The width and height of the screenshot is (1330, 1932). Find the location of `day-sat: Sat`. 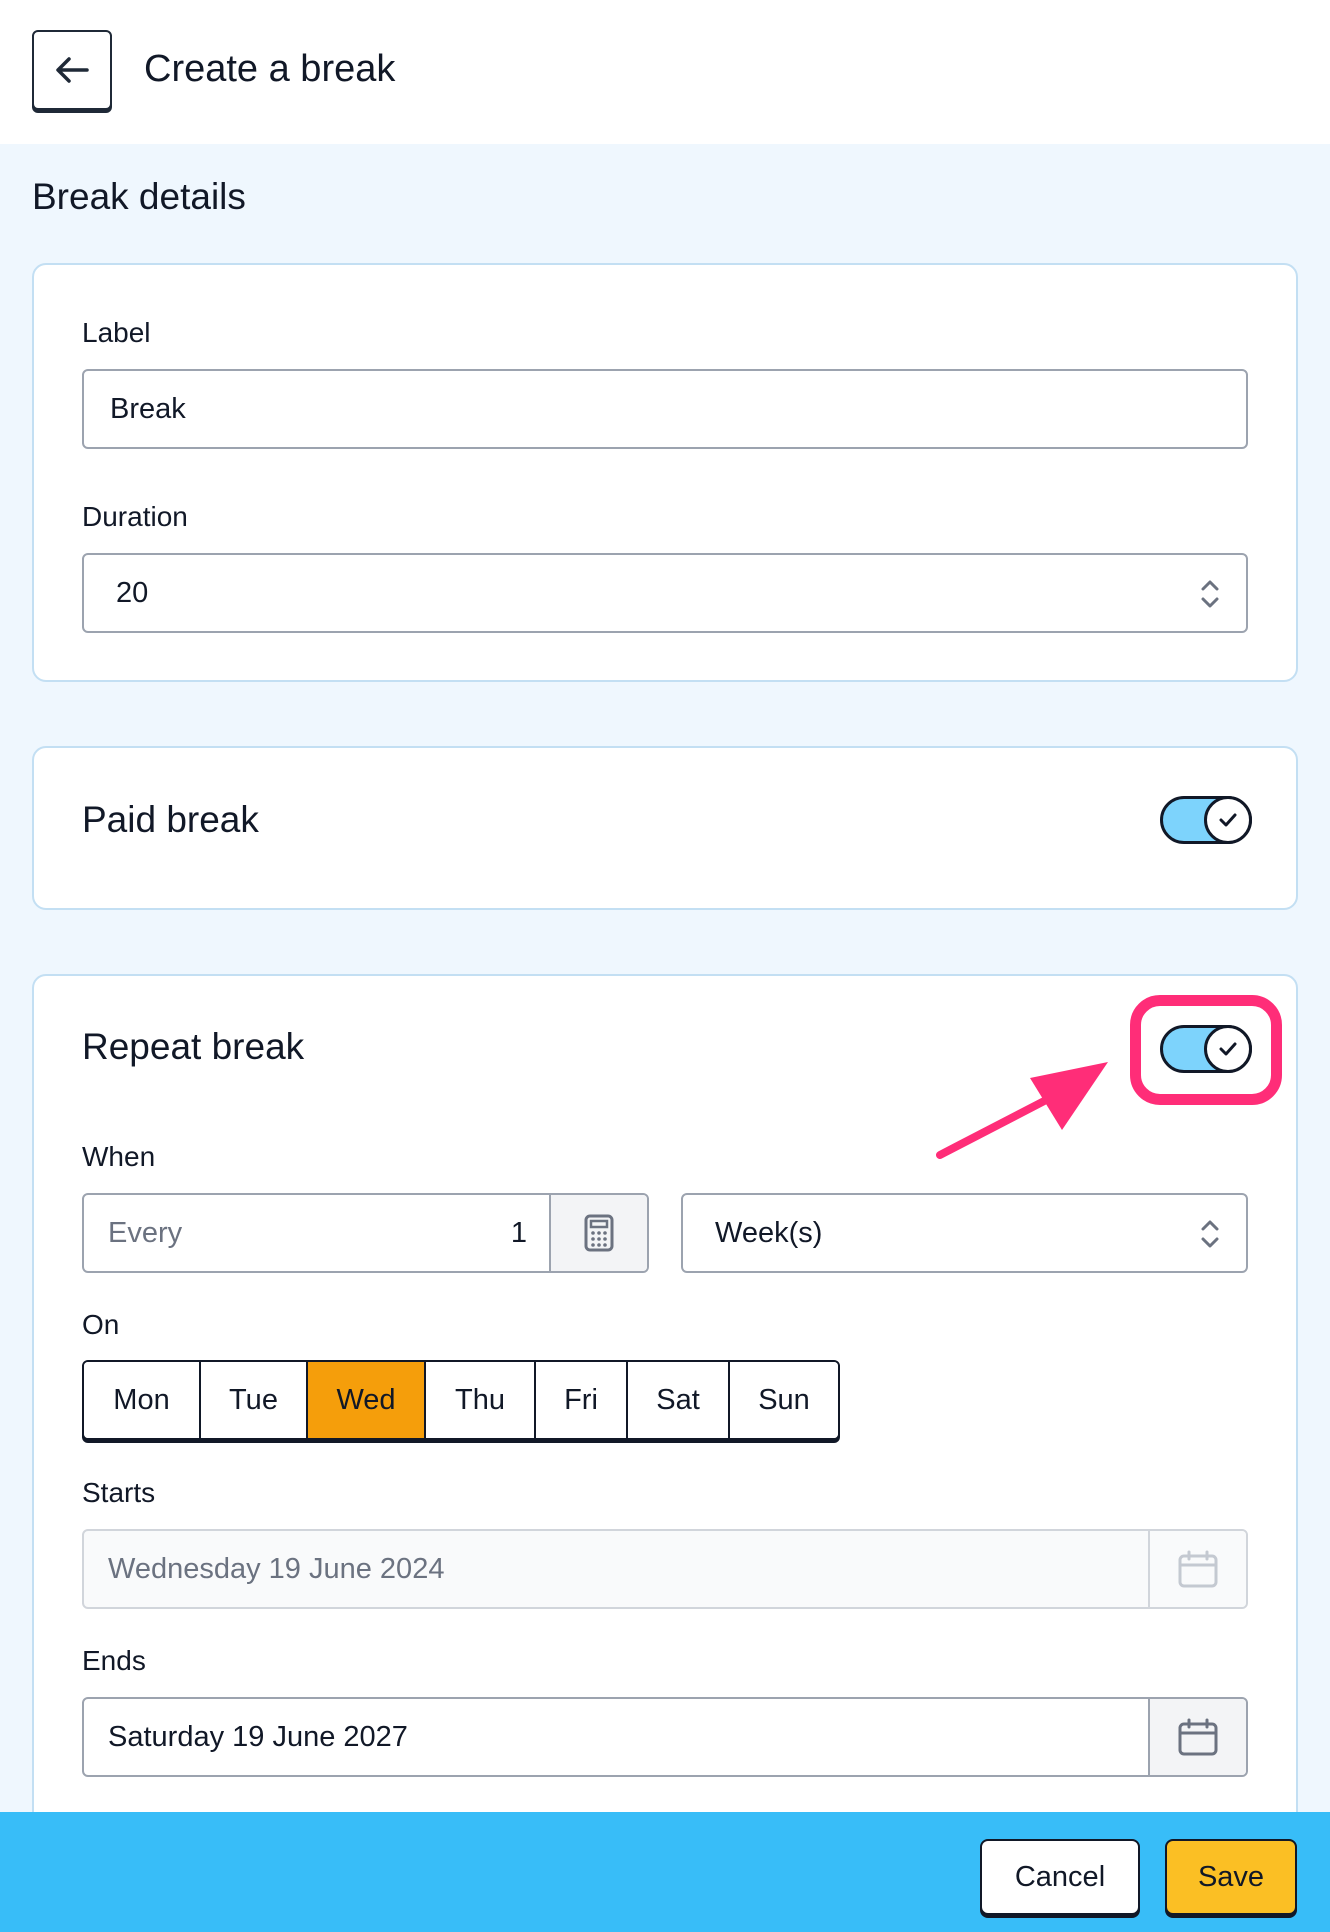

day-sat: Sat is located at coordinates (679, 1400).